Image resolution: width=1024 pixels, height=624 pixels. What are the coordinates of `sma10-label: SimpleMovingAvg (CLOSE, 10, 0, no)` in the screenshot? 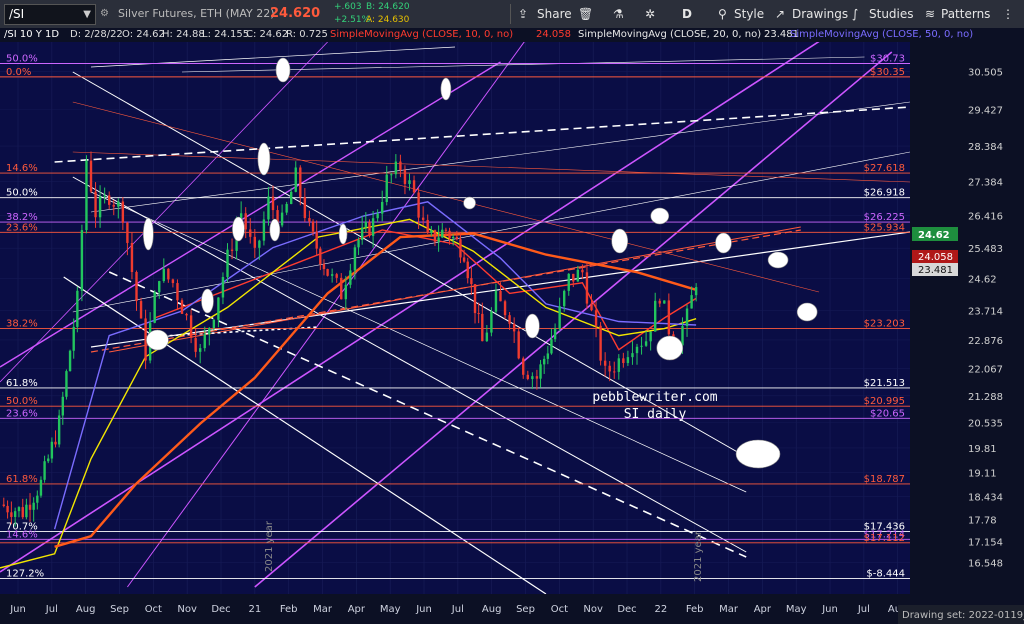 It's located at (422, 34).